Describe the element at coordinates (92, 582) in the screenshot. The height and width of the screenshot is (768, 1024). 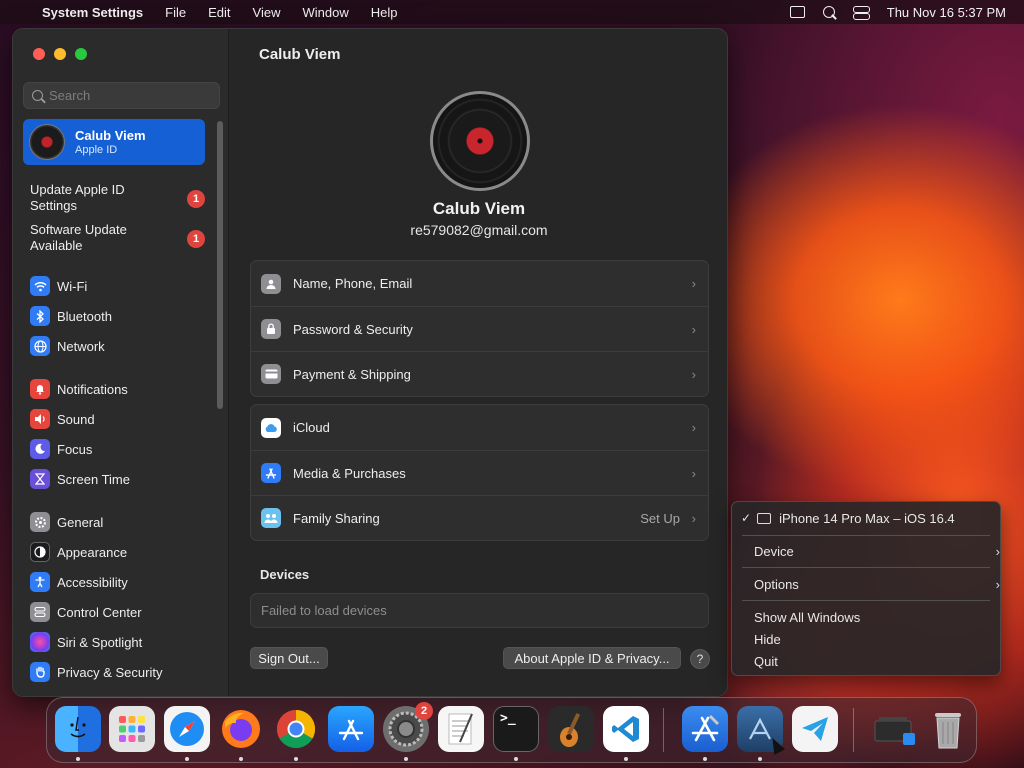
I see `sidebar-item-label: Accessibility` at that location.